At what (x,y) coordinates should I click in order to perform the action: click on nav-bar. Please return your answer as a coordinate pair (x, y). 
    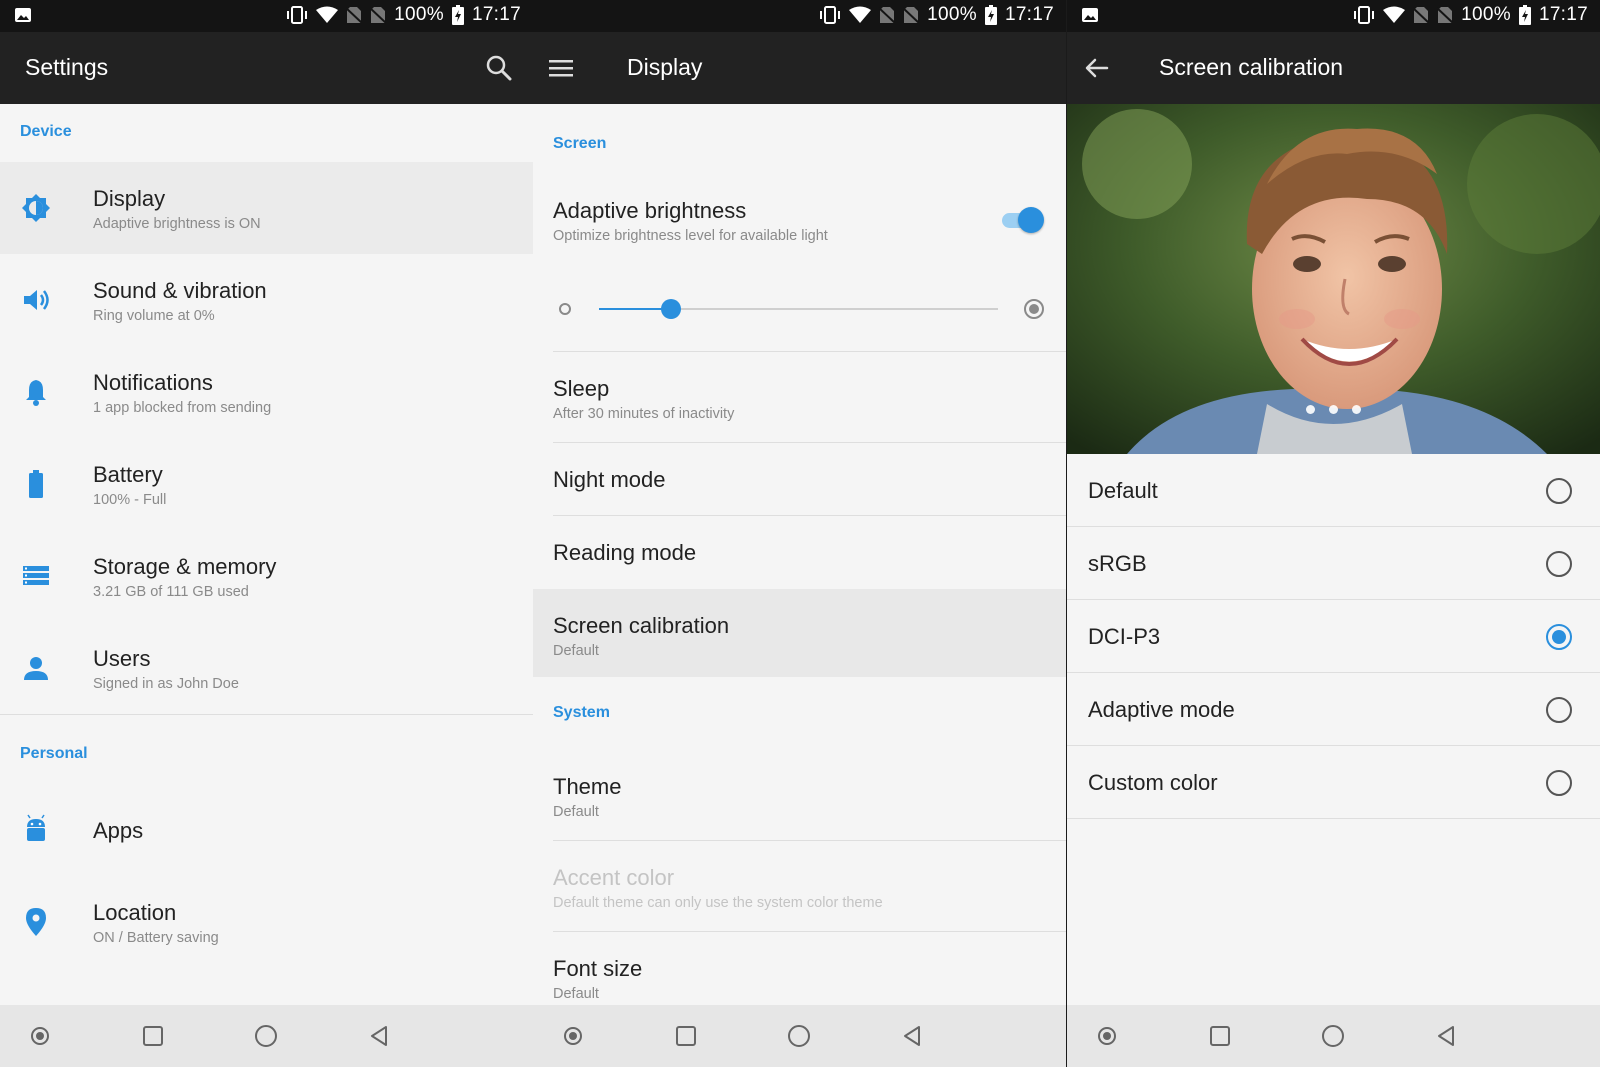
    Looking at the image, I should click on (1333, 1036).